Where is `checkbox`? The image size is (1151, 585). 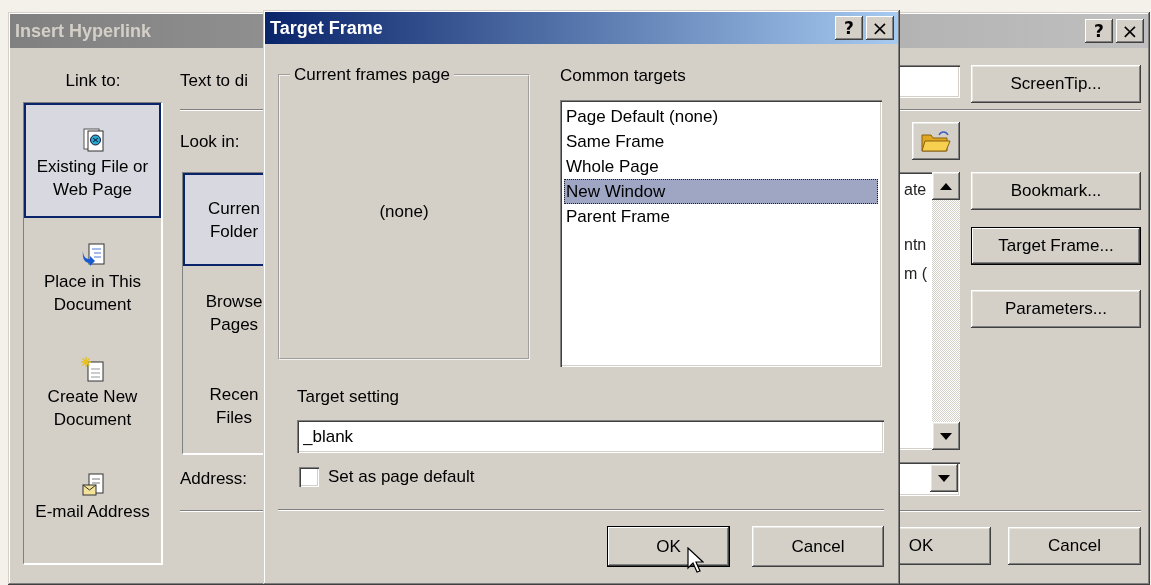 checkbox is located at coordinates (309, 477).